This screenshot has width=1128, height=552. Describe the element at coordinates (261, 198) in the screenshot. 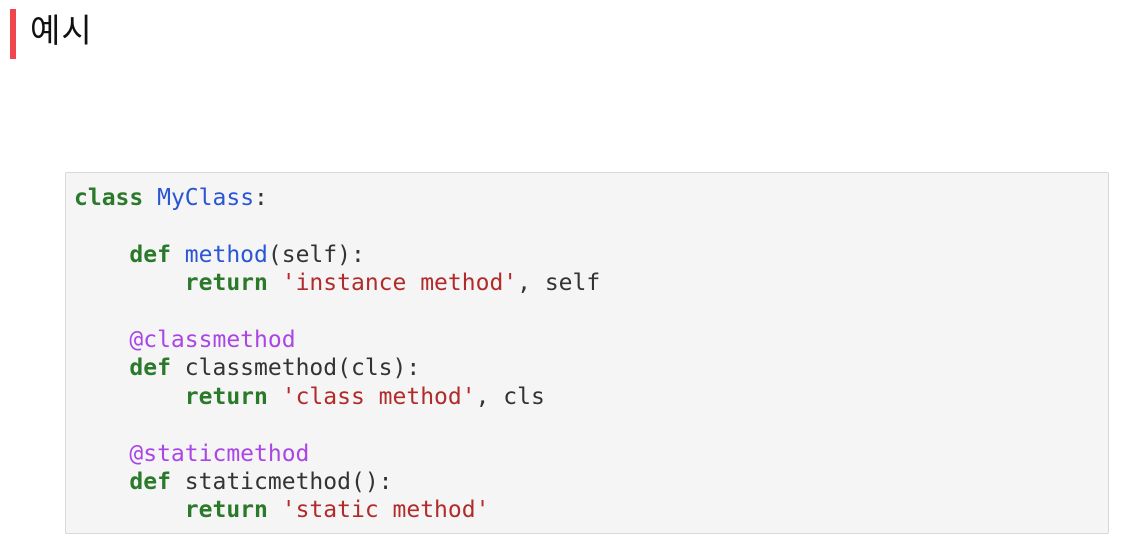

I see `code-text: :` at that location.